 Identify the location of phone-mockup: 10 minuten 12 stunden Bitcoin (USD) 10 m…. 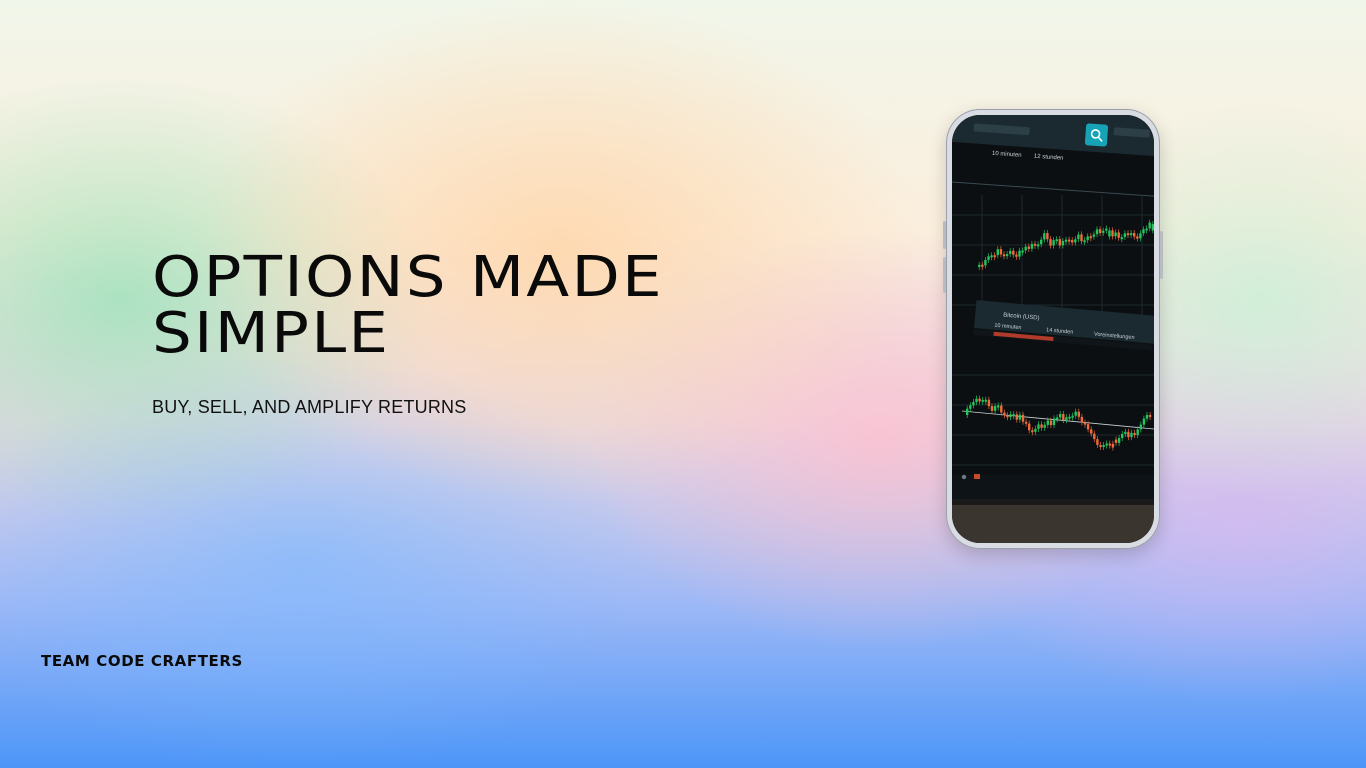
(1053, 329).